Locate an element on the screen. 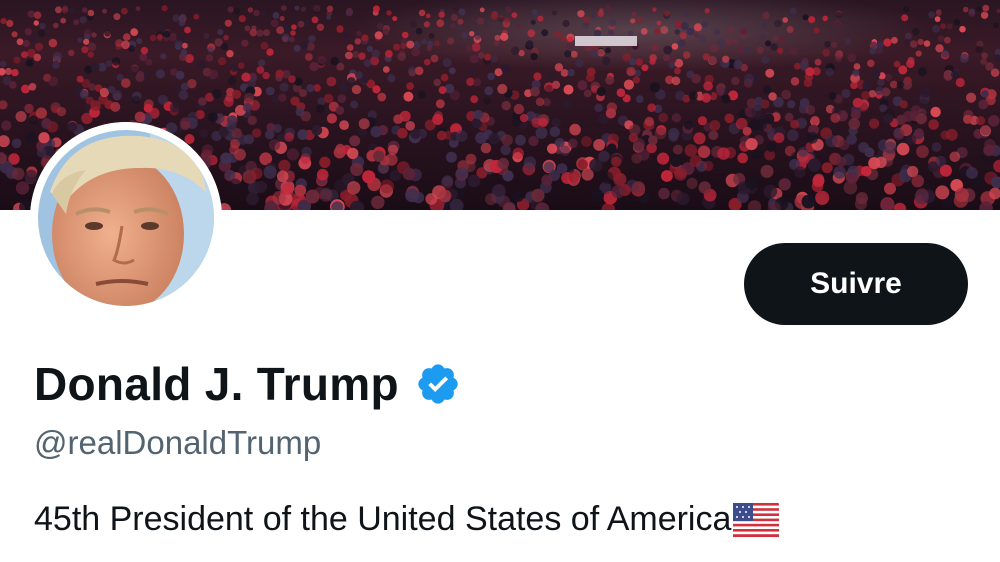 The height and width of the screenshot is (562, 1000). name-row: Donald J. Trump is located at coordinates (247, 384).